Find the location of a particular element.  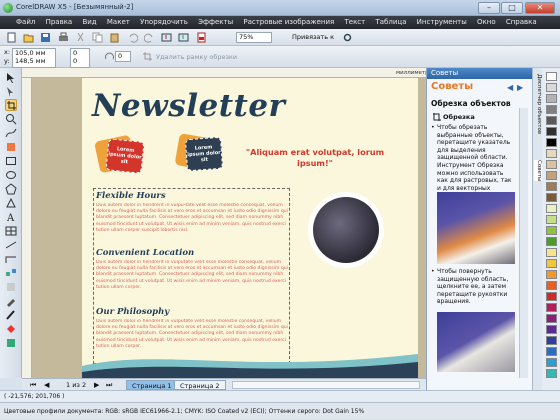

basic-shapes-tool-icon is located at coordinates (11, 203).